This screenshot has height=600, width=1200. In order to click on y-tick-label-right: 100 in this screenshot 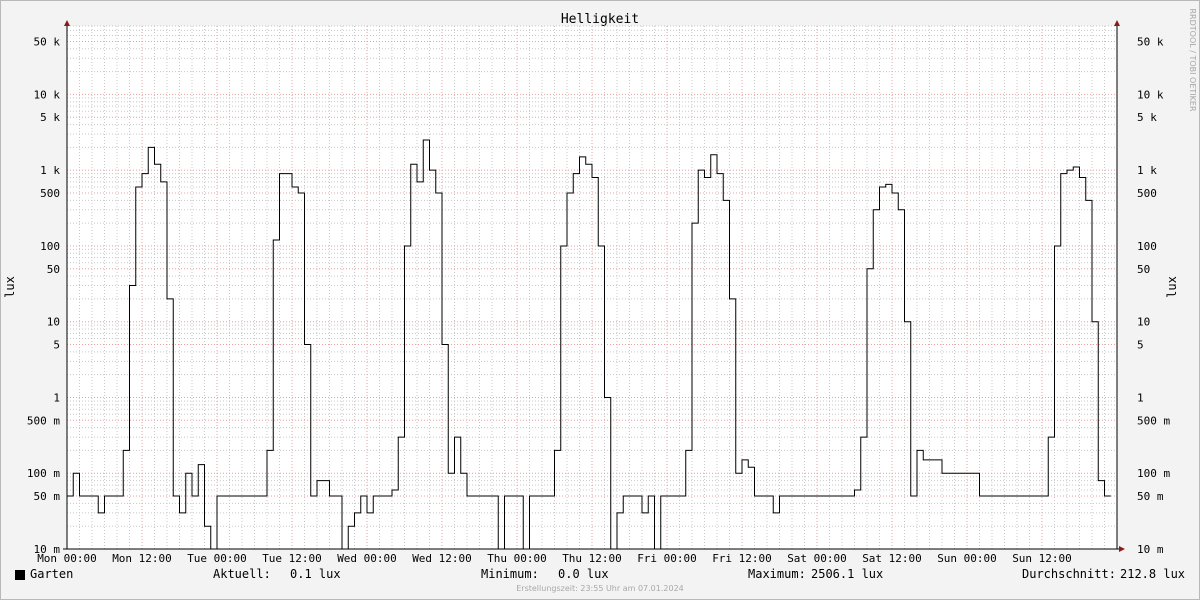, I will do `click(1147, 246)`.